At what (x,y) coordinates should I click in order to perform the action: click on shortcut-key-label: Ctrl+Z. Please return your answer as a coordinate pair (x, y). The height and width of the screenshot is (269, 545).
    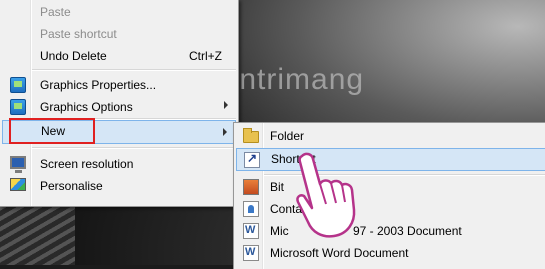
    Looking at the image, I should click on (205, 56).